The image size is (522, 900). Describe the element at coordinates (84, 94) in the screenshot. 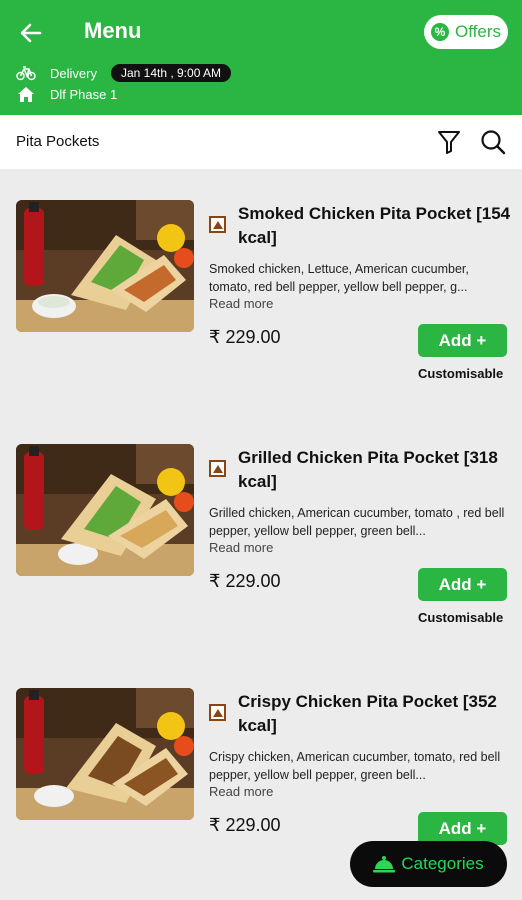

I see `location-label: Dlf Phase 1` at that location.